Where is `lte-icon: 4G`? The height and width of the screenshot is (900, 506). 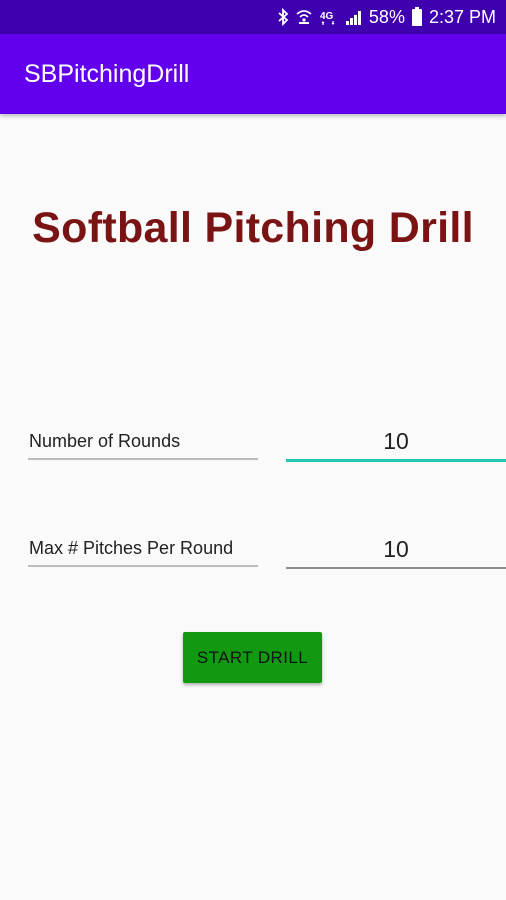
lte-icon: 4G is located at coordinates (329, 17).